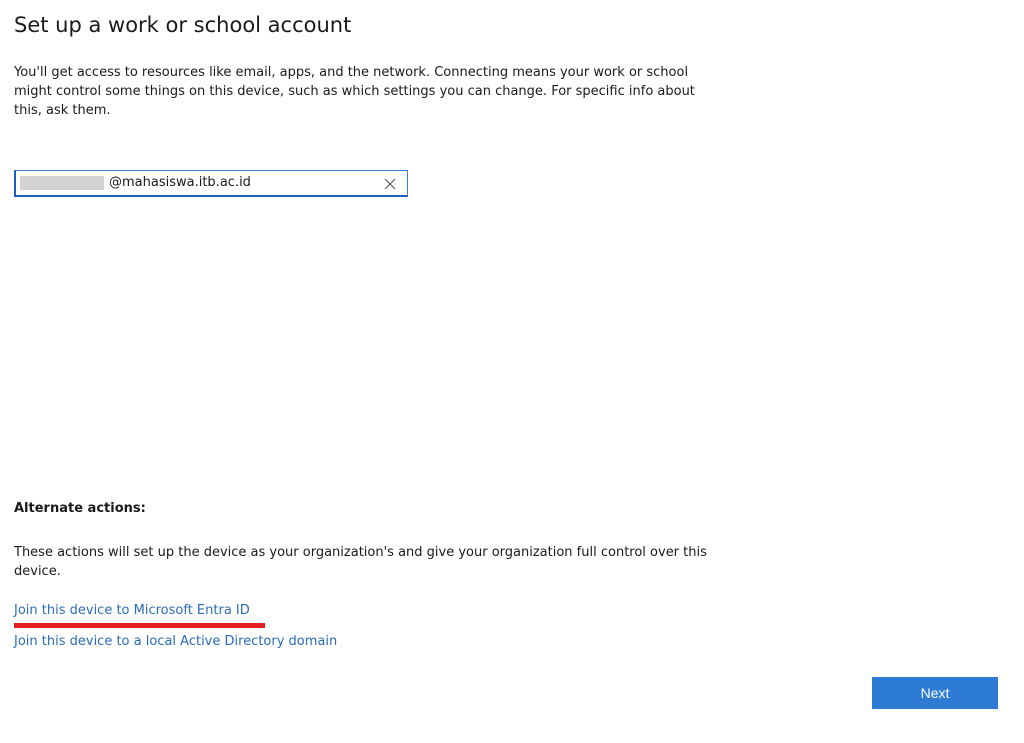 This screenshot has height=743, width=1024. I want to click on email-field: @mahasiswa.itb.ac.id, so click(211, 183).